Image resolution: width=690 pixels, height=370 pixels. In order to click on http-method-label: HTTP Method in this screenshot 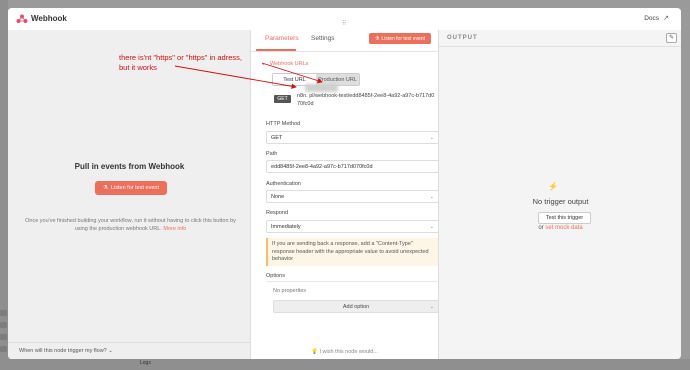, I will do `click(283, 124)`.